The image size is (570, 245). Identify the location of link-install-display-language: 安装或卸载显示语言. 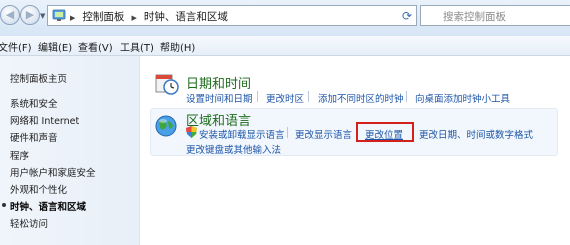
(242, 134).